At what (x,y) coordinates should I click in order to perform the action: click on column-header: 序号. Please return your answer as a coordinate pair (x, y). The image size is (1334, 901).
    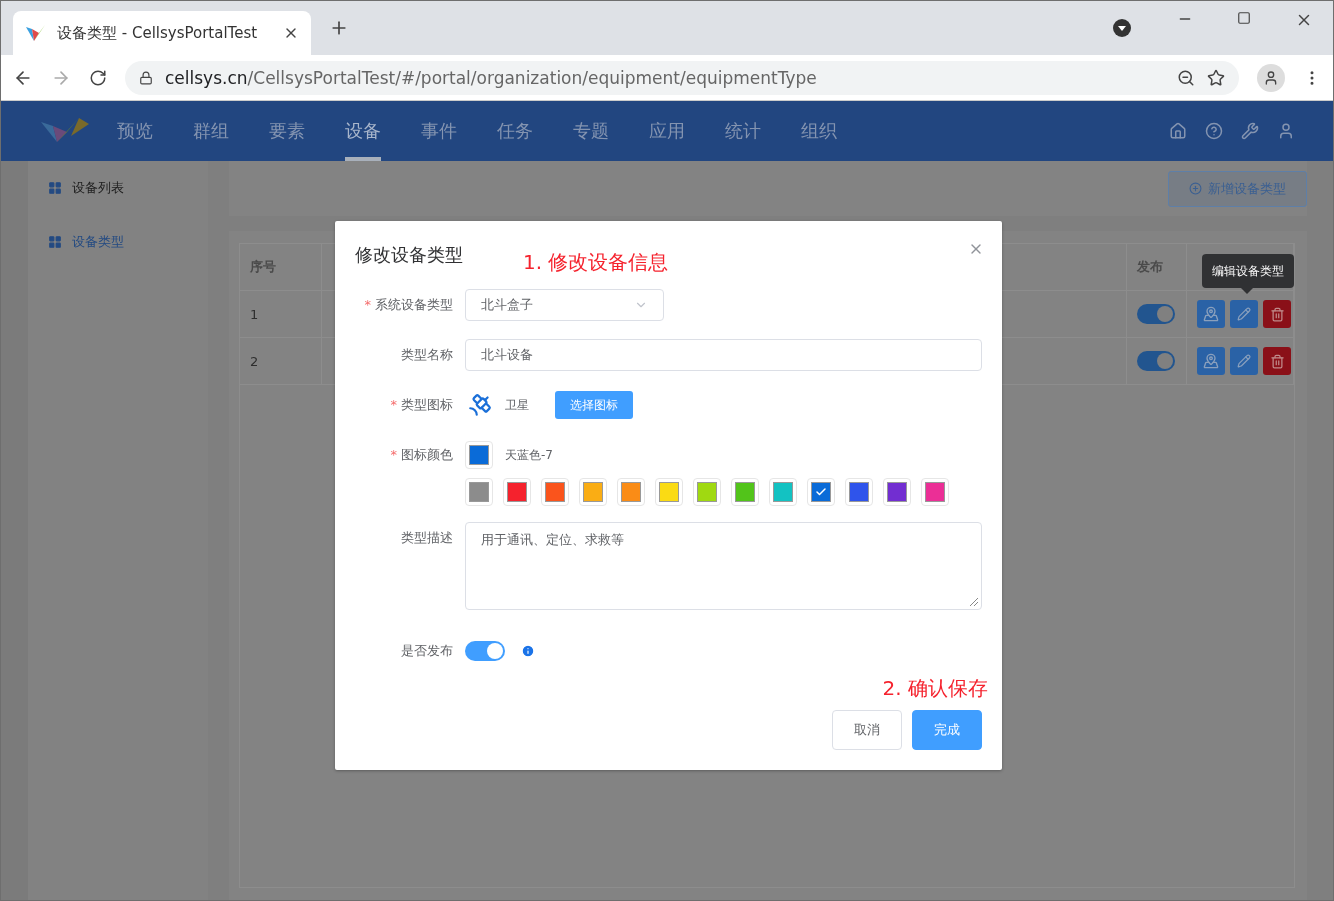
    Looking at the image, I should click on (281, 267).